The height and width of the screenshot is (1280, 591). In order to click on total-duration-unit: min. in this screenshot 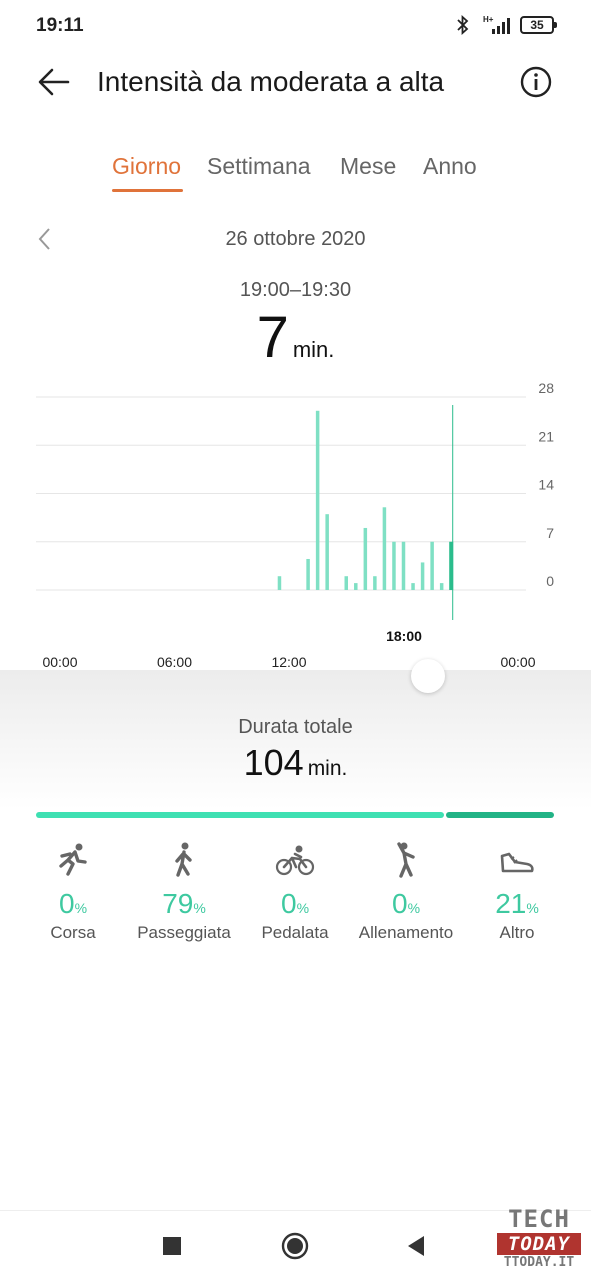, I will do `click(327, 768)`.